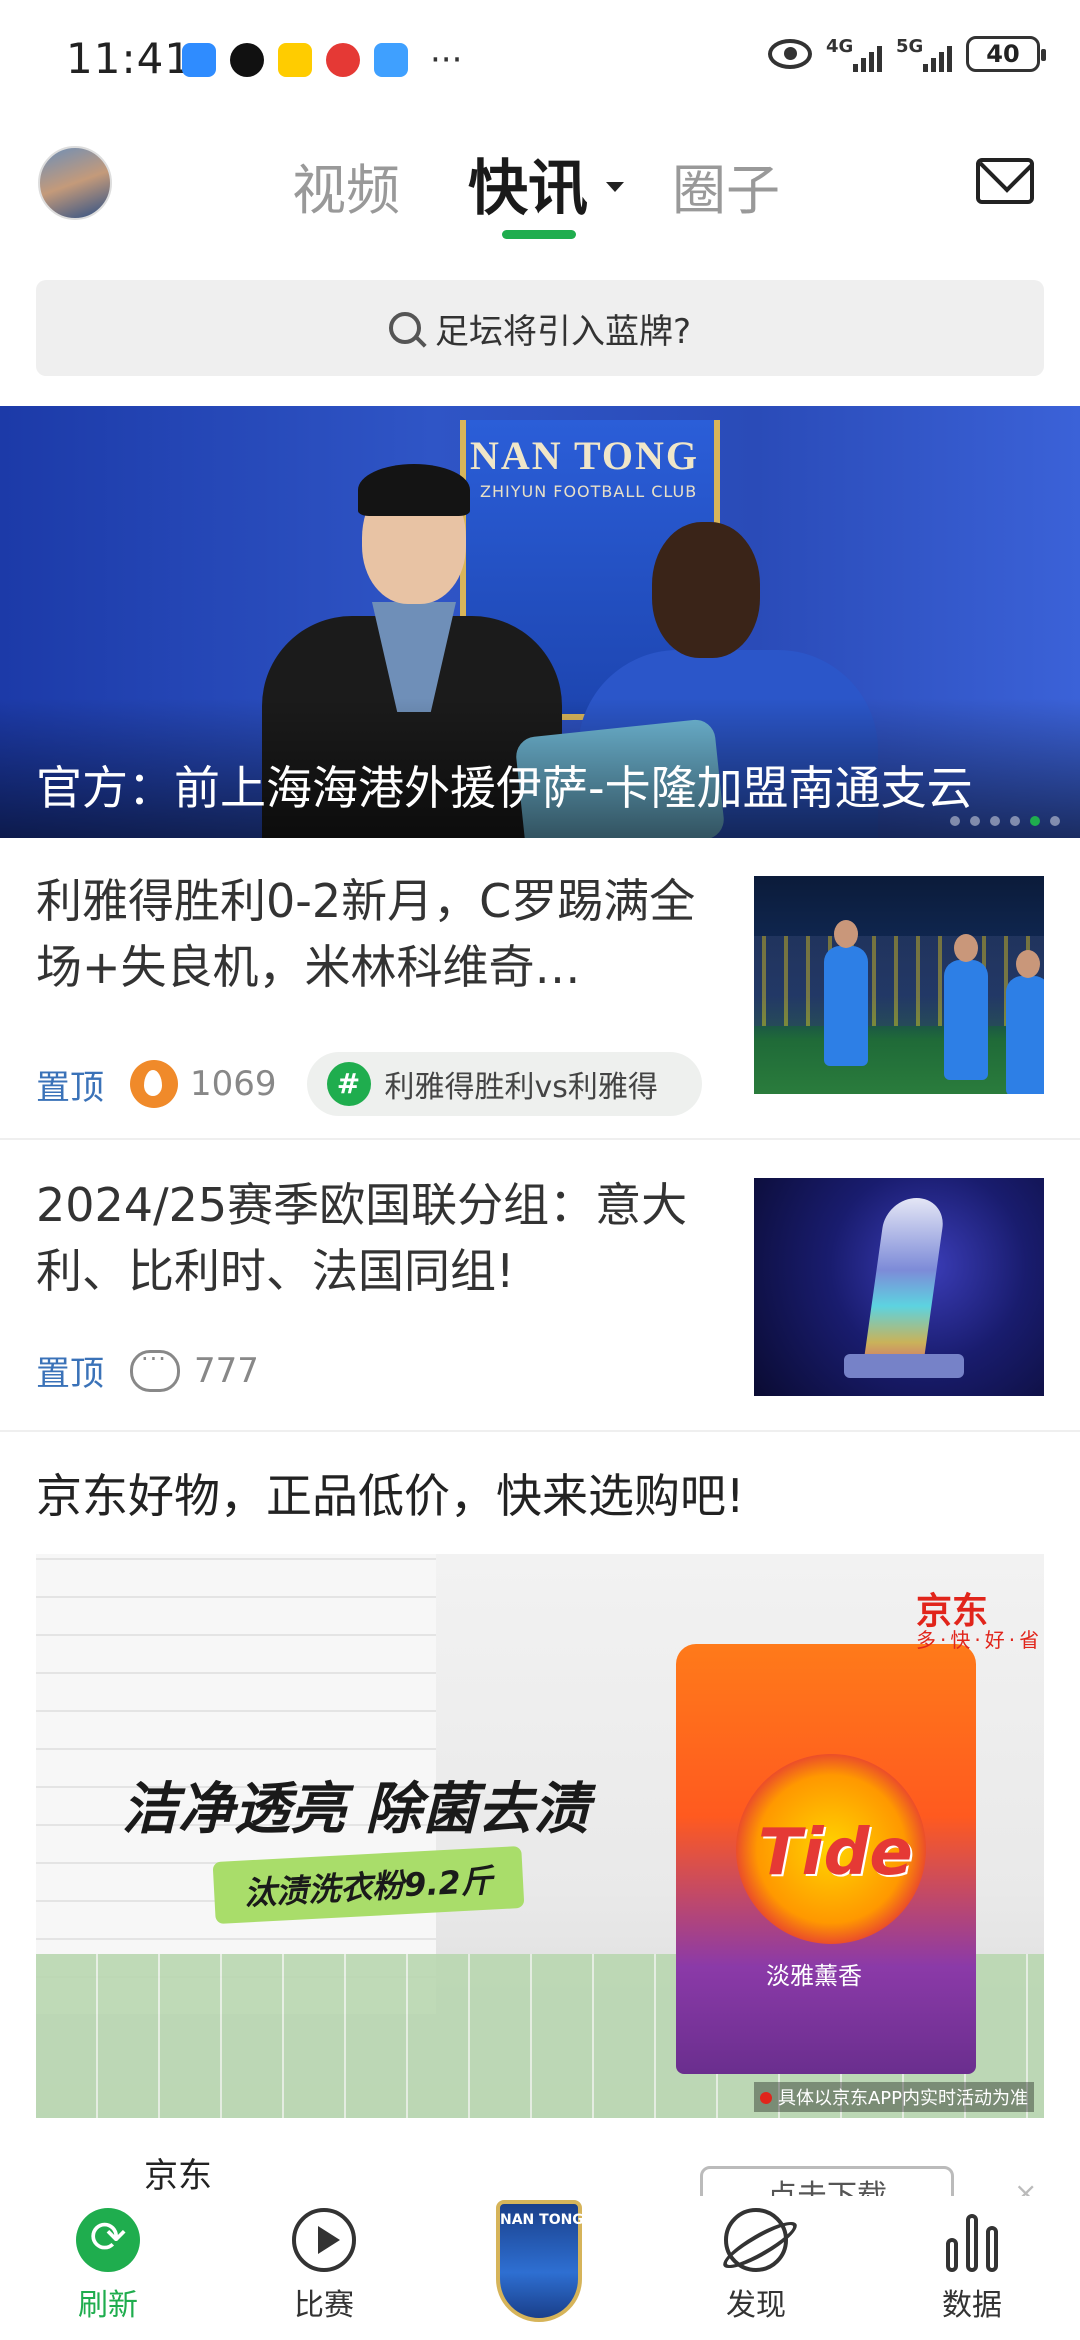 The height and width of the screenshot is (2340, 1080). Describe the element at coordinates (902, 2098) in the screenshot. I see `ad-disclaimer-text: 具体以京东APP内实时活动为准` at that location.